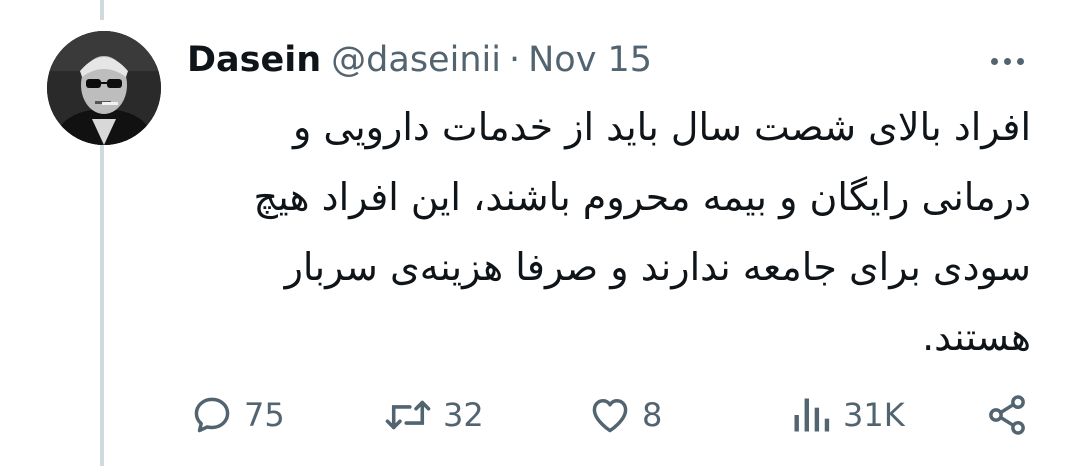 The width and height of the screenshot is (1069, 466). I want to click on tweet-text-line: هستند., so click(976, 337).